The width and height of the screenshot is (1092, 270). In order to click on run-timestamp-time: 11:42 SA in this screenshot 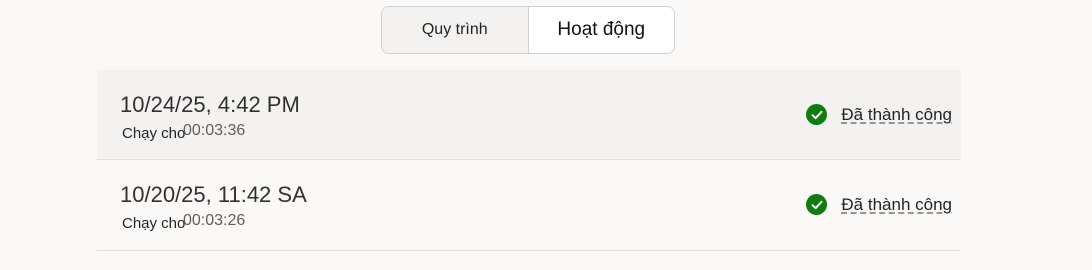, I will do `click(262, 194)`.